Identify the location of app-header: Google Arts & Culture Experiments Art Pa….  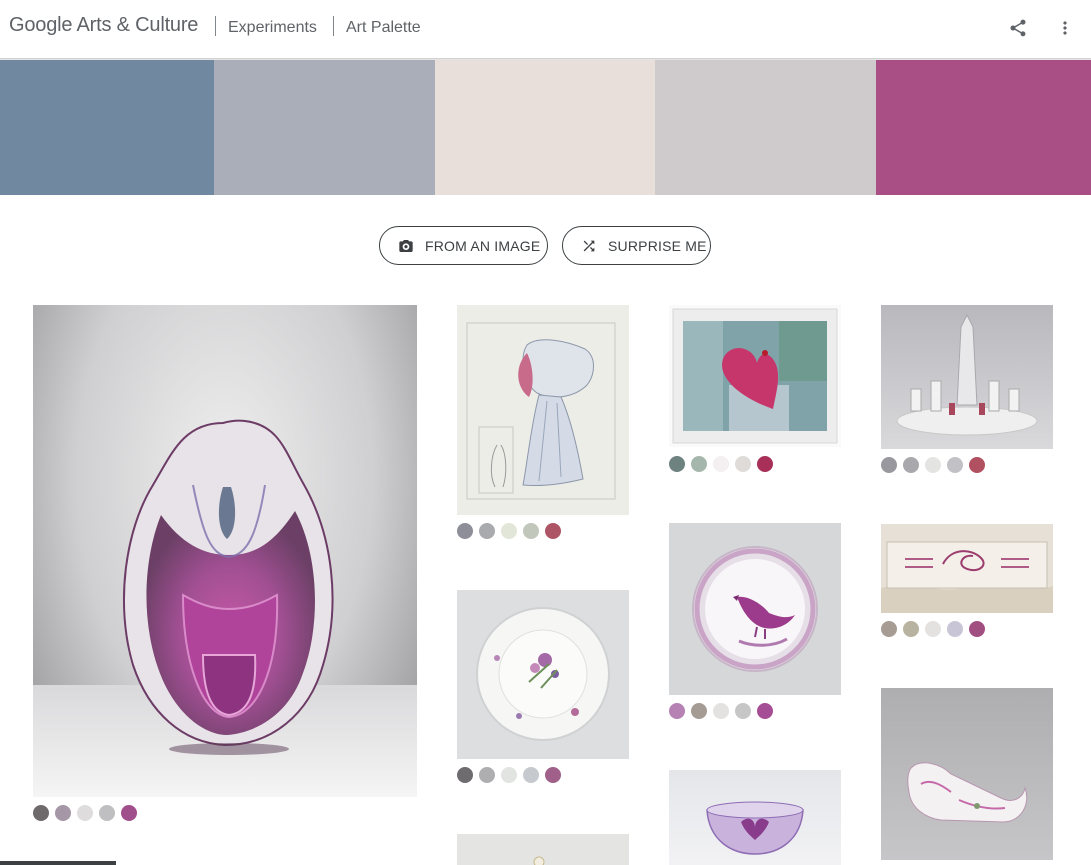
(545, 29).